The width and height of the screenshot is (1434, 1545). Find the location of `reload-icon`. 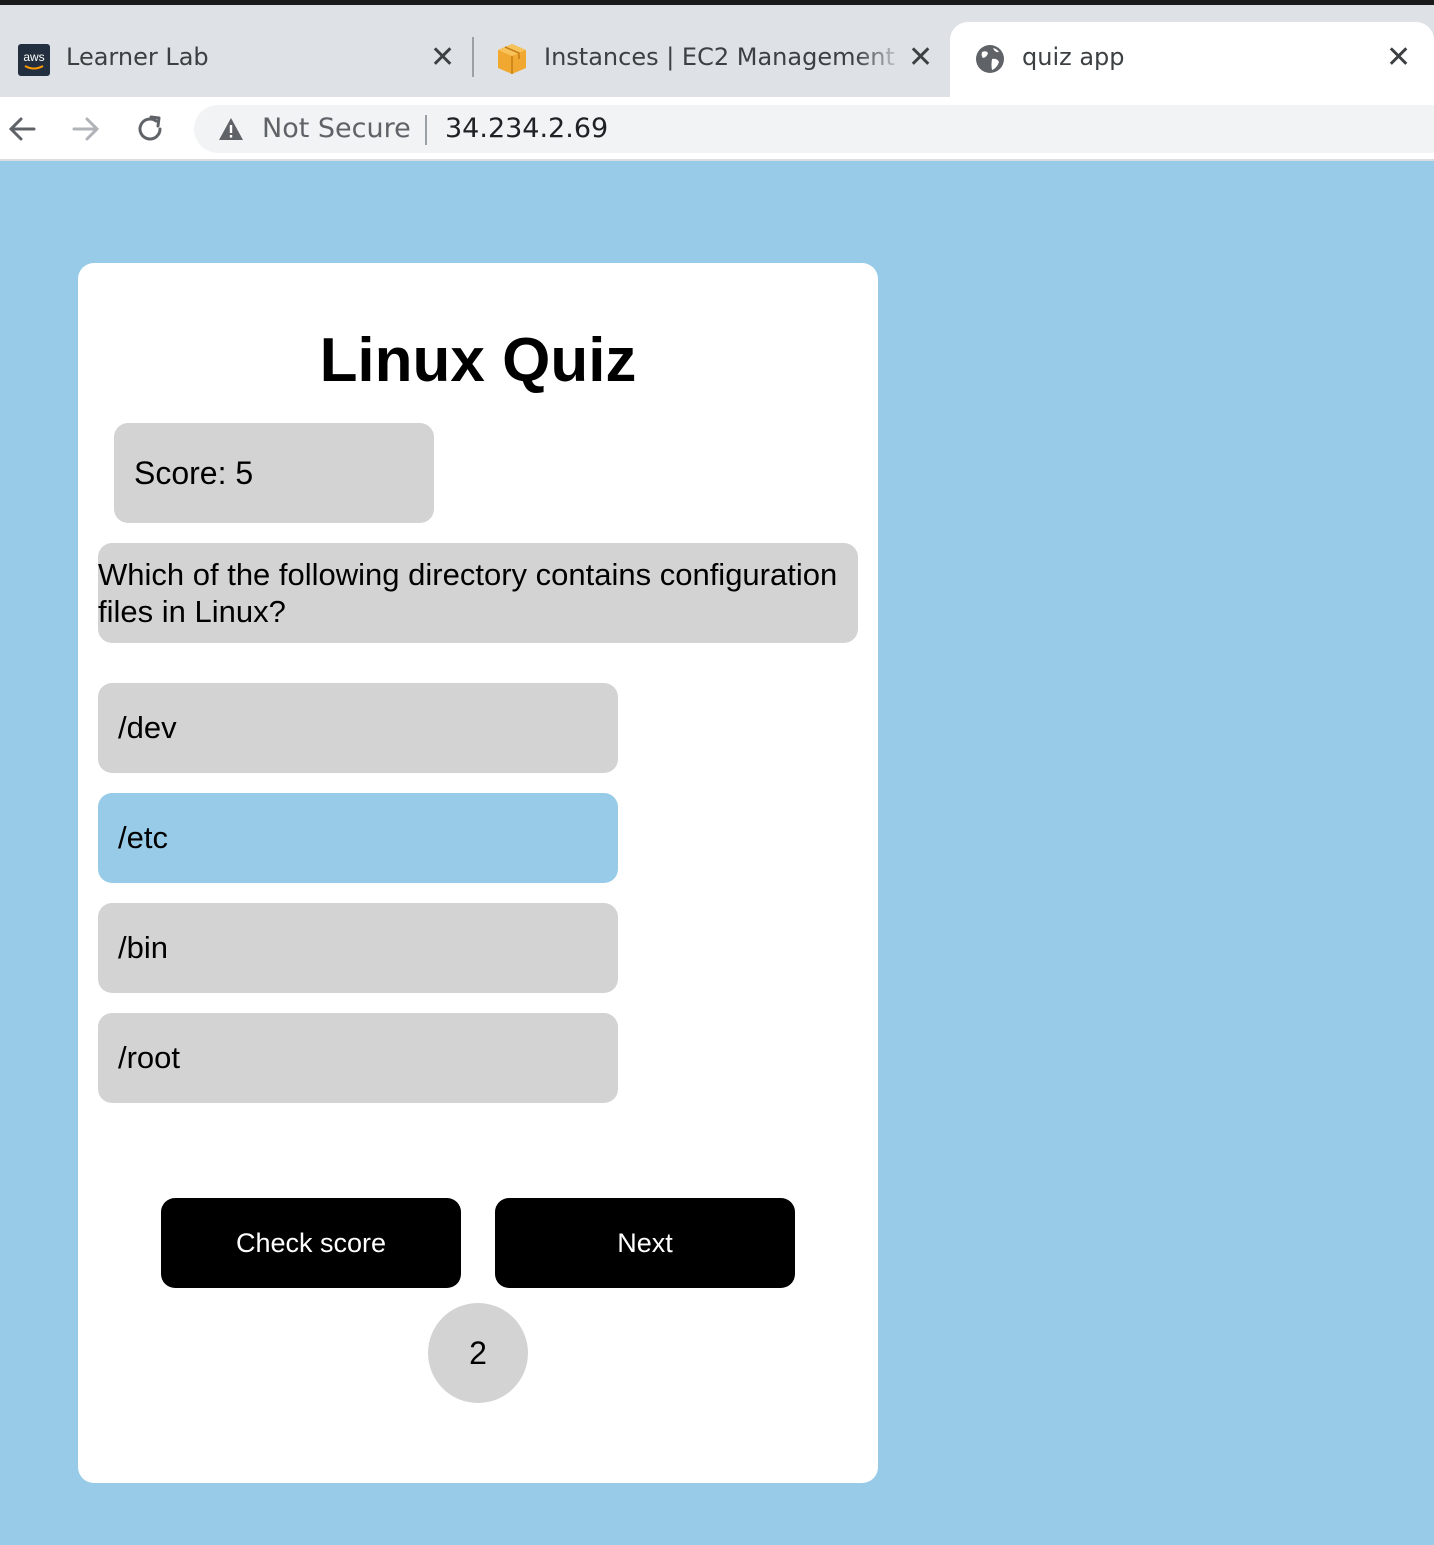

reload-icon is located at coordinates (150, 128).